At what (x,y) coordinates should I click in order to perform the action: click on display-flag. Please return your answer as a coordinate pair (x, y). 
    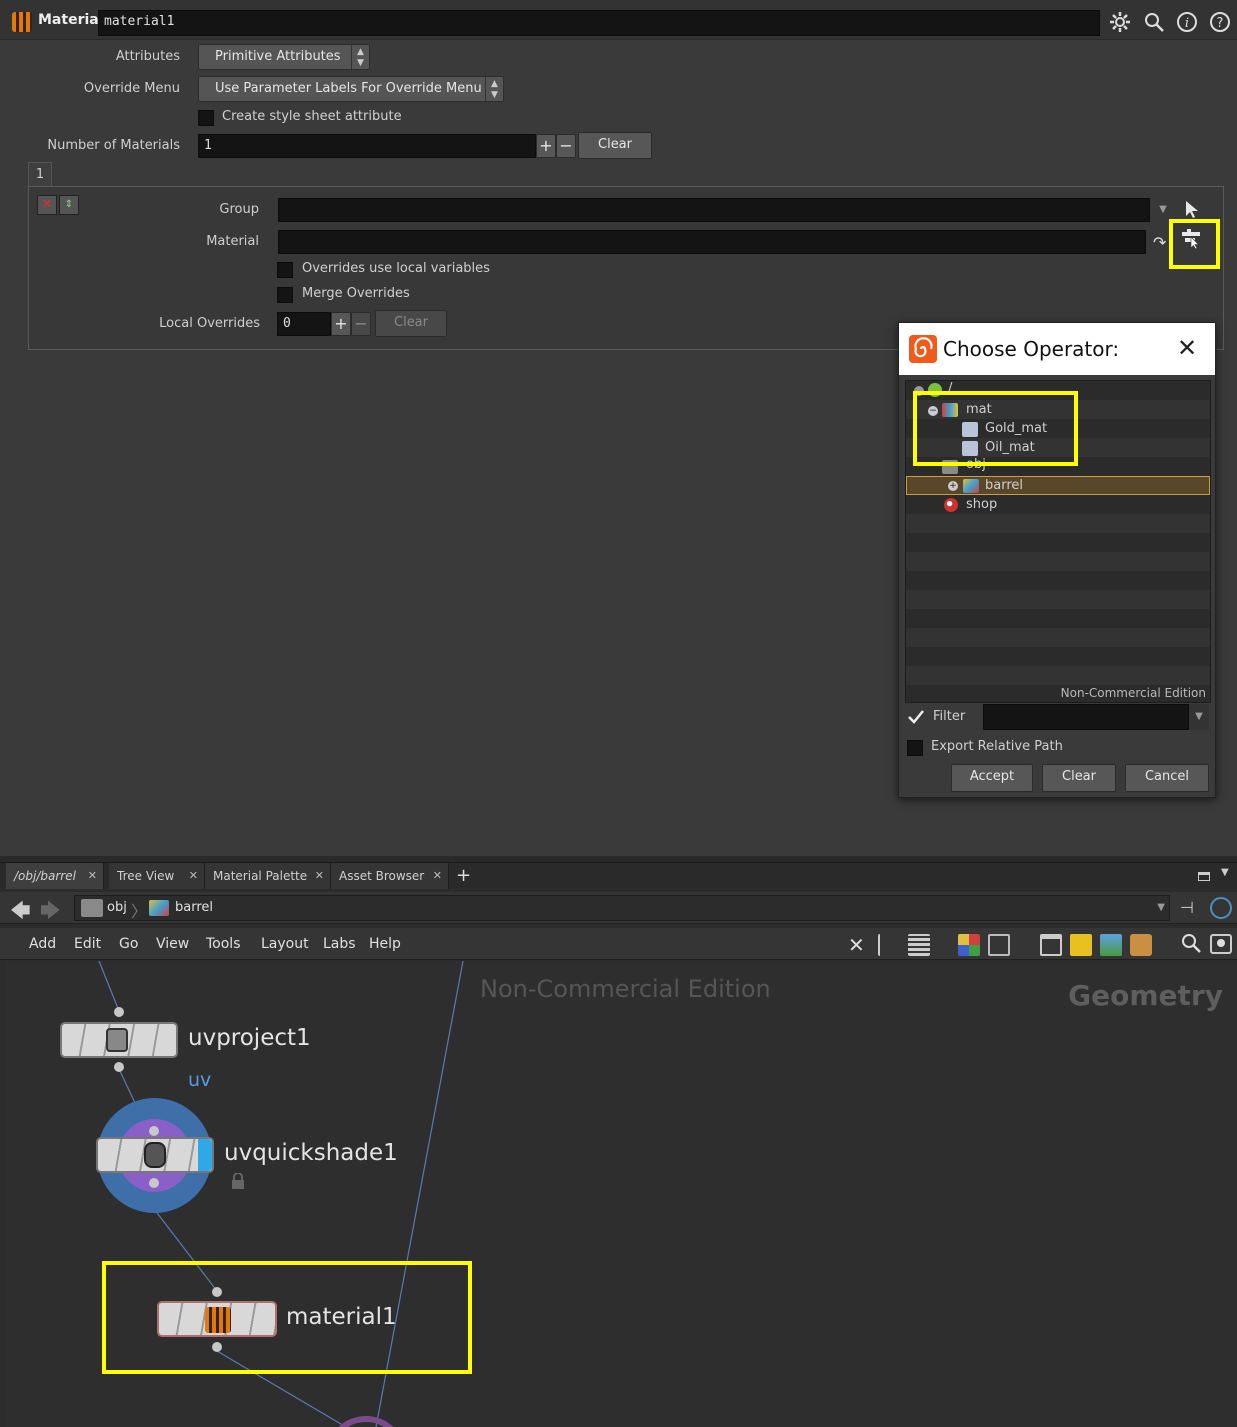
    Looking at the image, I should click on (205, 1155).